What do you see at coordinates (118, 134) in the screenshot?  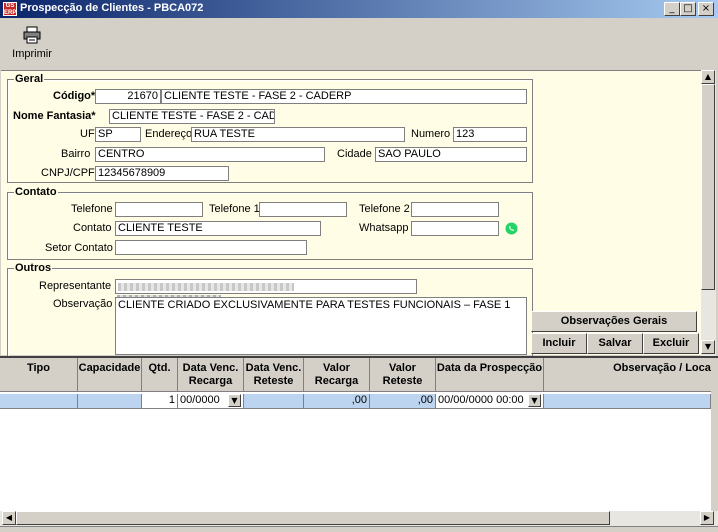 I see `uf-field: SP` at bounding box center [118, 134].